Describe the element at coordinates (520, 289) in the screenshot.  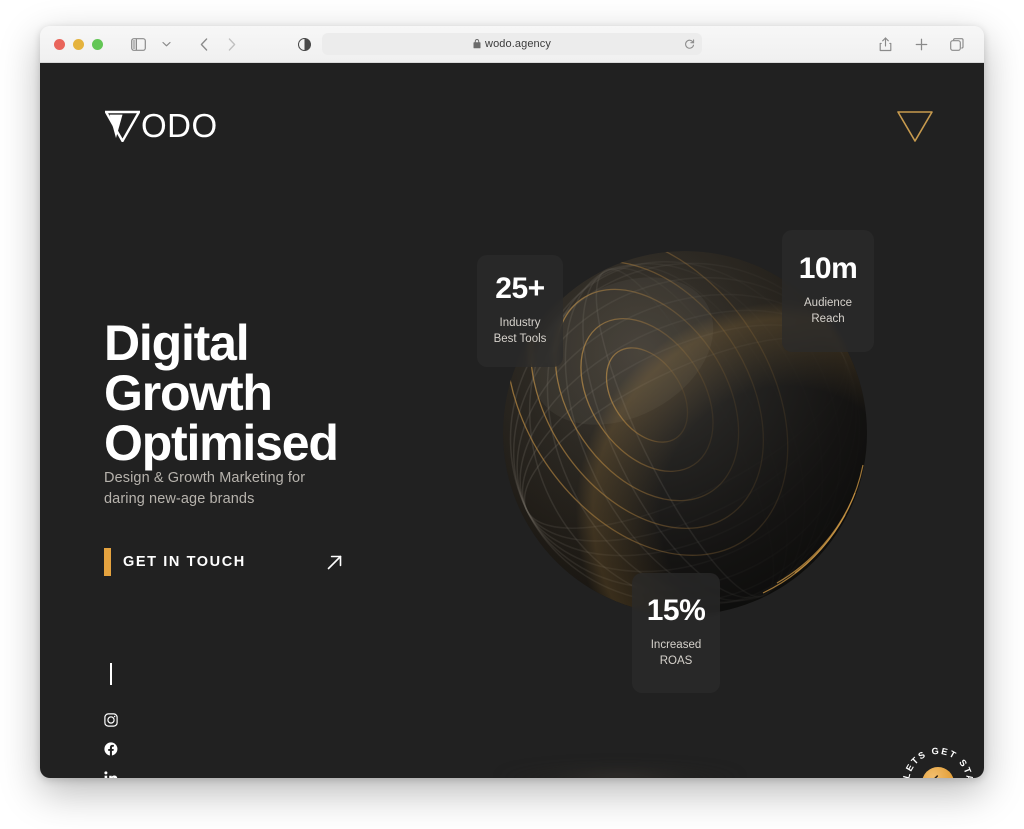
I see `stat-value: 25+` at that location.